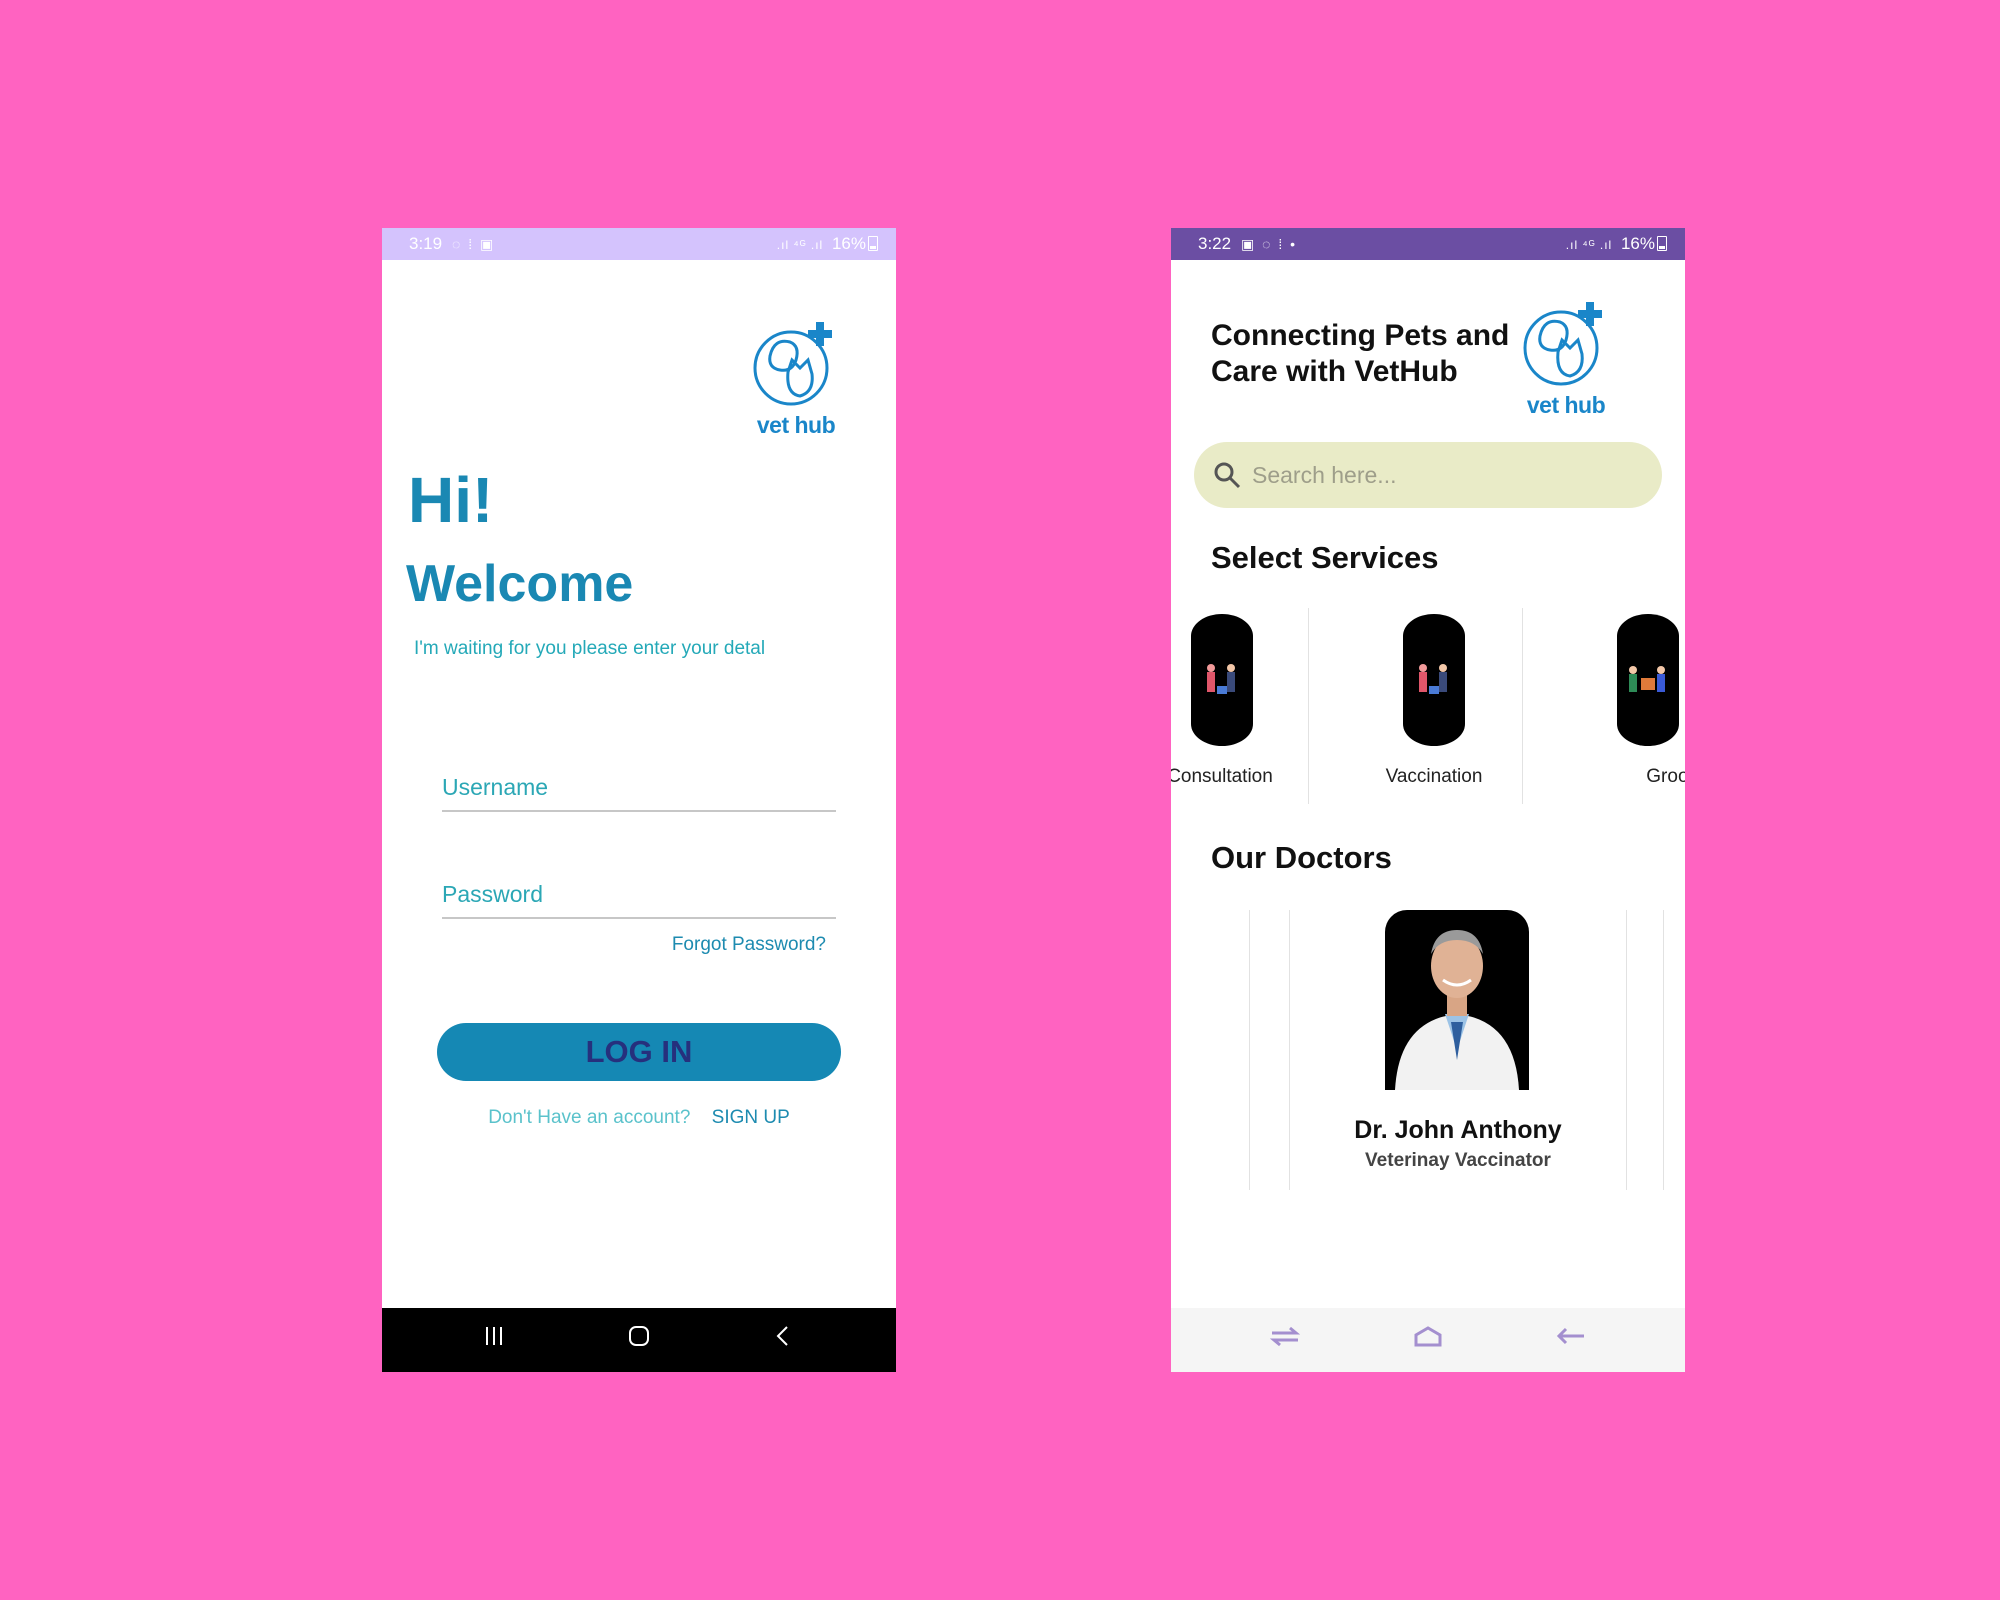  Describe the element at coordinates (1428, 244) in the screenshot. I see `status-bar: 3:22 ▣ ◌ ⁞ • .ıl ⁴ᴳ .ıl 16%` at that location.